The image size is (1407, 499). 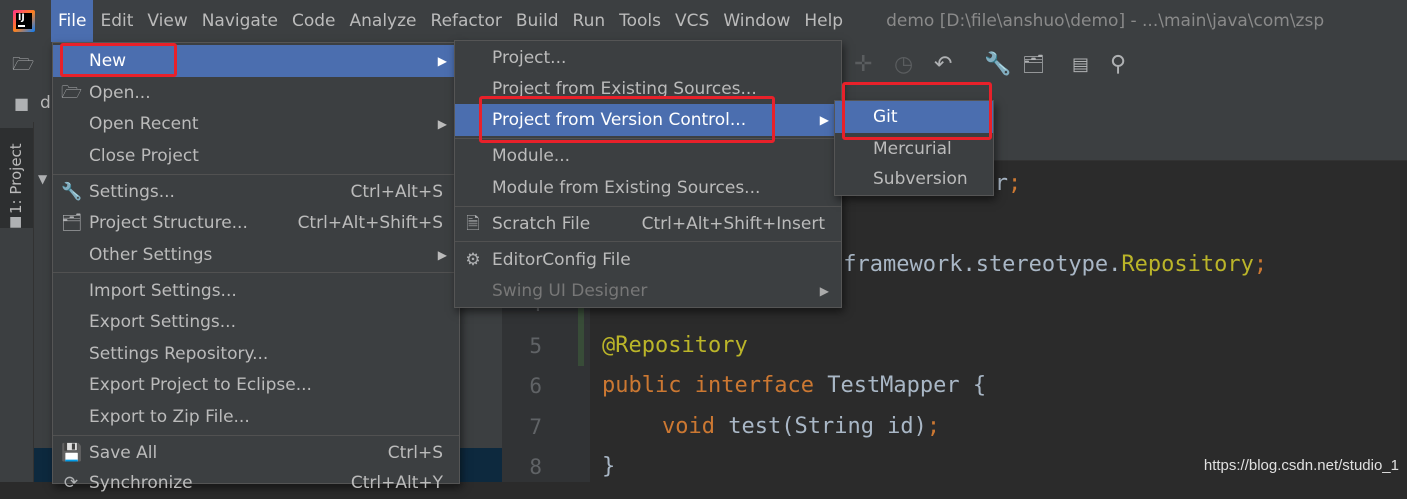 I want to click on menu-item-label: Save All, so click(x=123, y=453).